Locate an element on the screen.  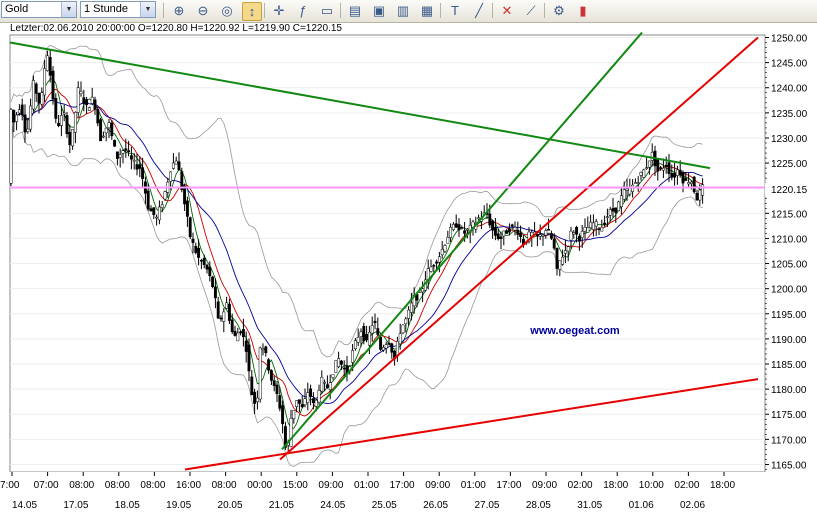
image-export-icon: ▦ is located at coordinates (427, 10).